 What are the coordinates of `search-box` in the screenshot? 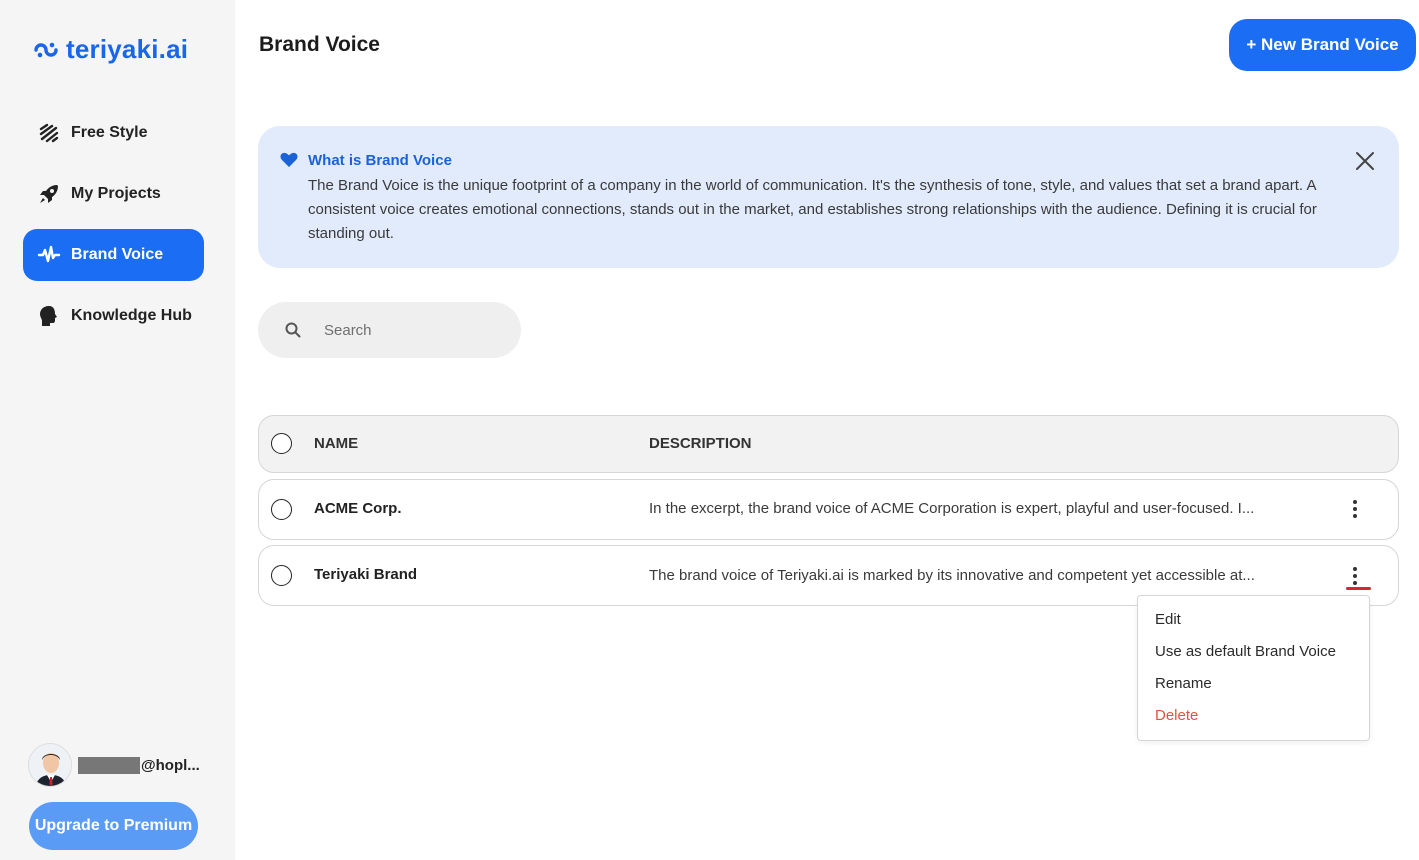 It's located at (389, 330).